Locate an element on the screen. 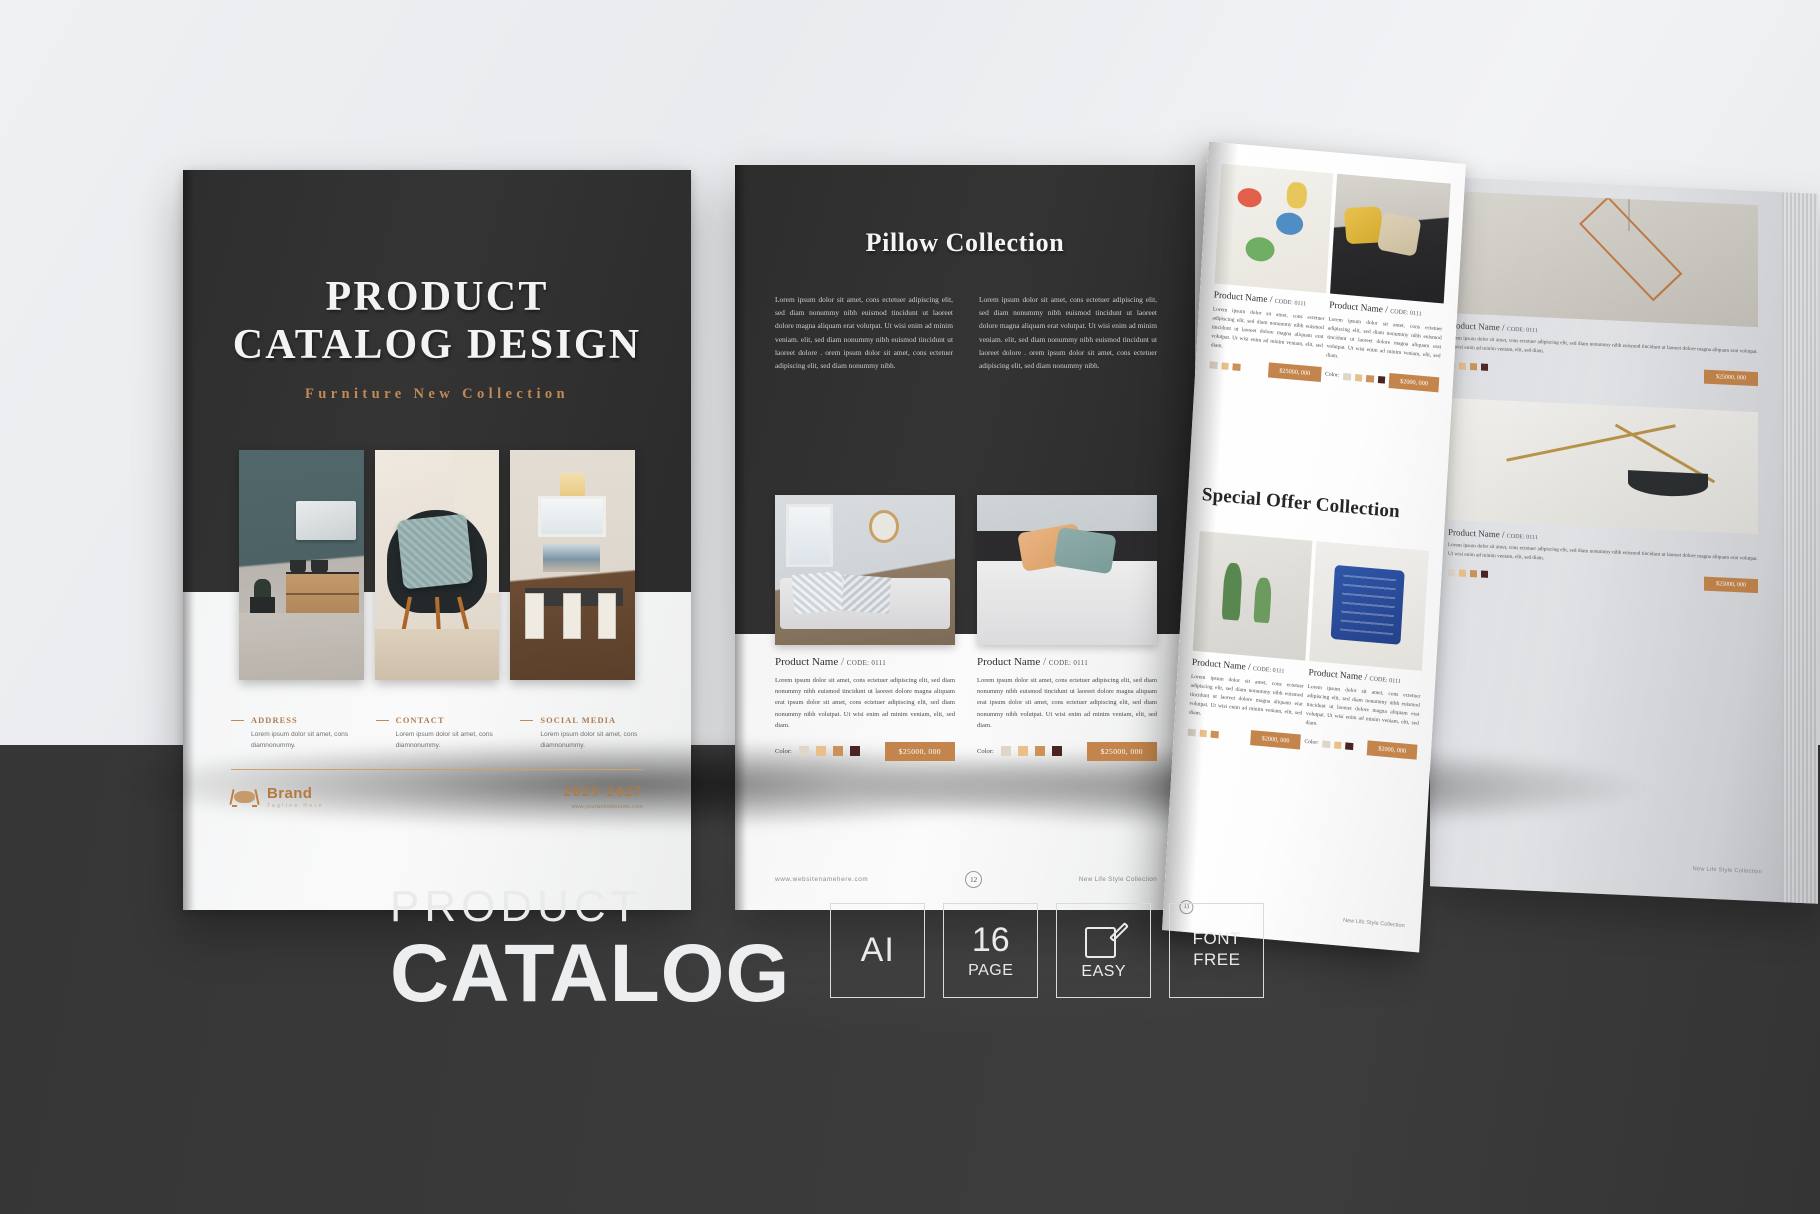 The image size is (1820, 1214). blue-pillow-photo is located at coordinates (1369, 606).